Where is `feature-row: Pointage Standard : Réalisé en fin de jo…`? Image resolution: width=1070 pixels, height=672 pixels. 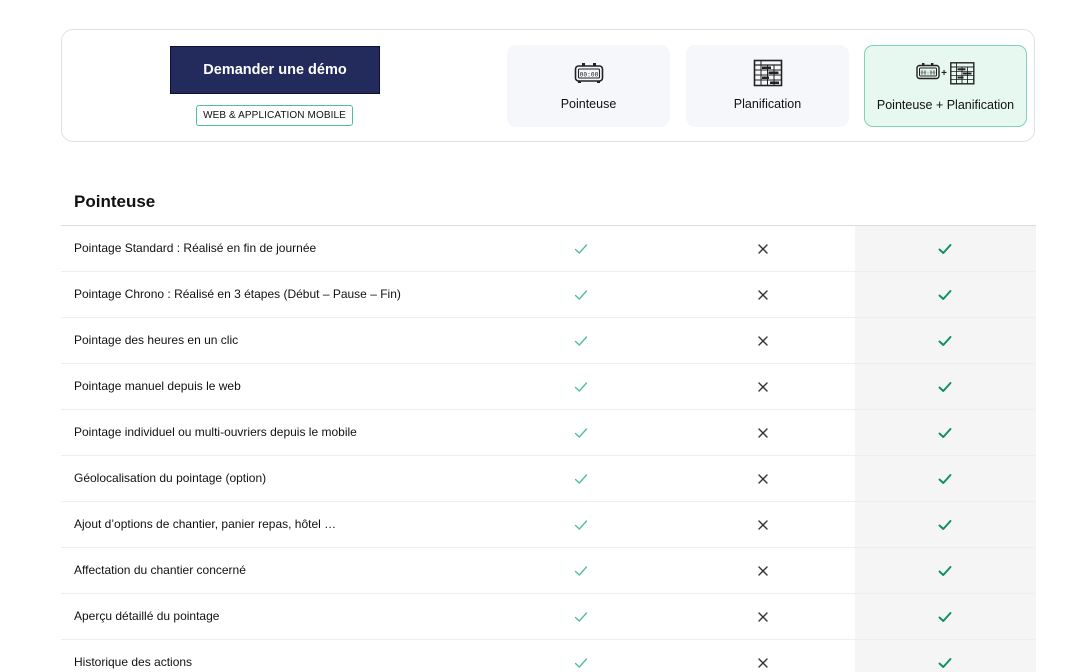 feature-row: Pointage Standard : Réalisé en fin de jo… is located at coordinates (548, 249).